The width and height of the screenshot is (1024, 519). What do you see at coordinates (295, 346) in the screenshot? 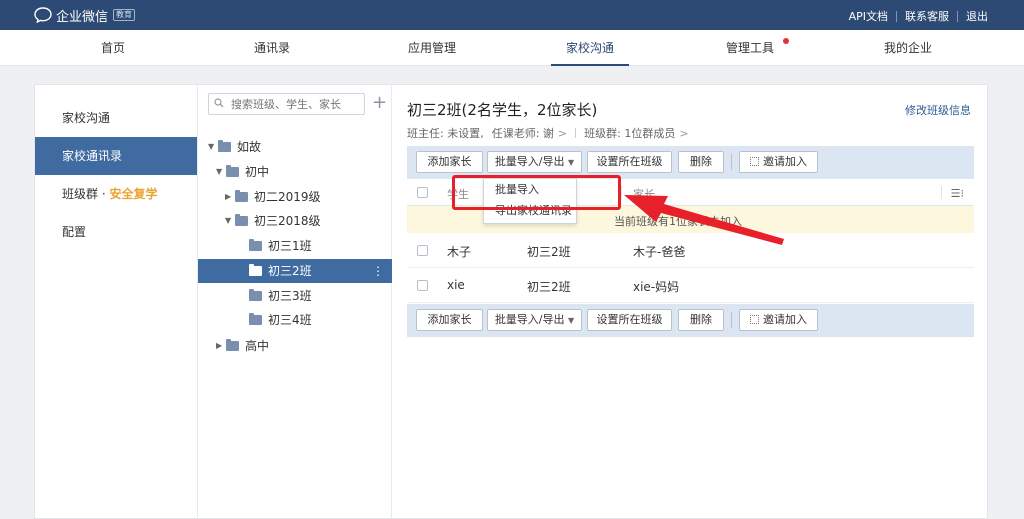
I see `tree-node-senior: ▶ 高中` at bounding box center [295, 346].